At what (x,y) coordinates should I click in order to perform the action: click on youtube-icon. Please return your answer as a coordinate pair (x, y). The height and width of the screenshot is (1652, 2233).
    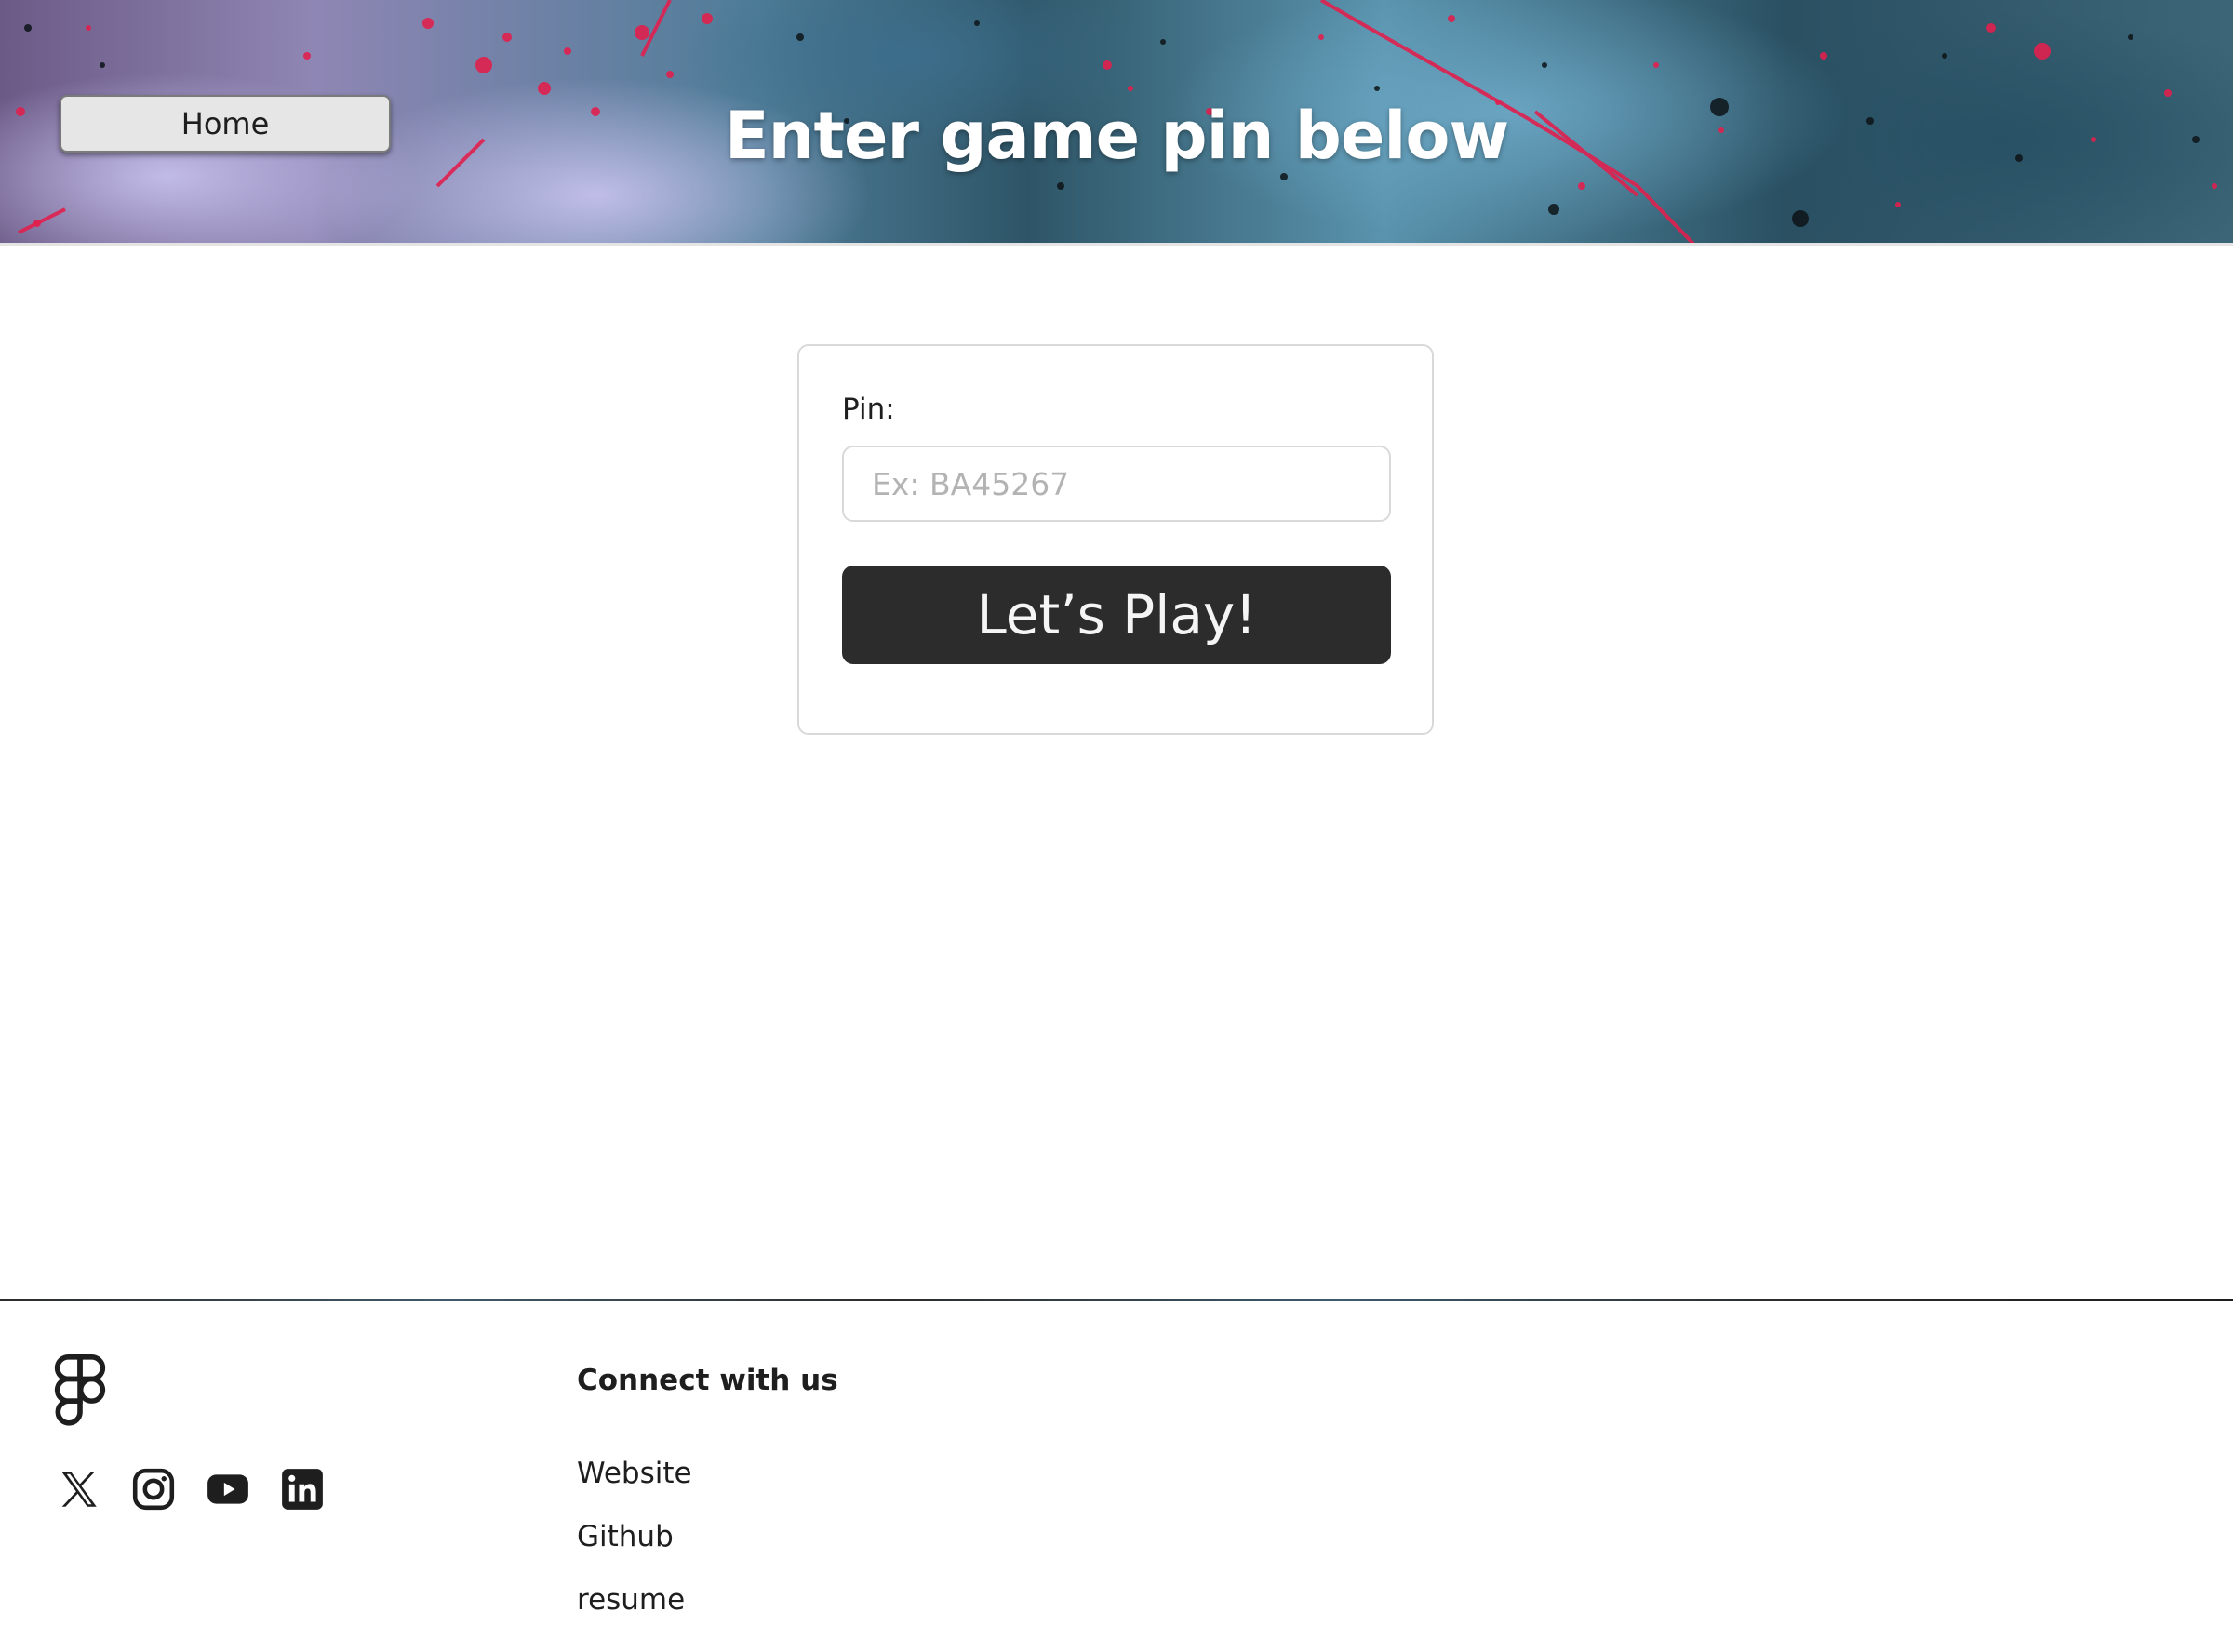
    Looking at the image, I should click on (228, 1489).